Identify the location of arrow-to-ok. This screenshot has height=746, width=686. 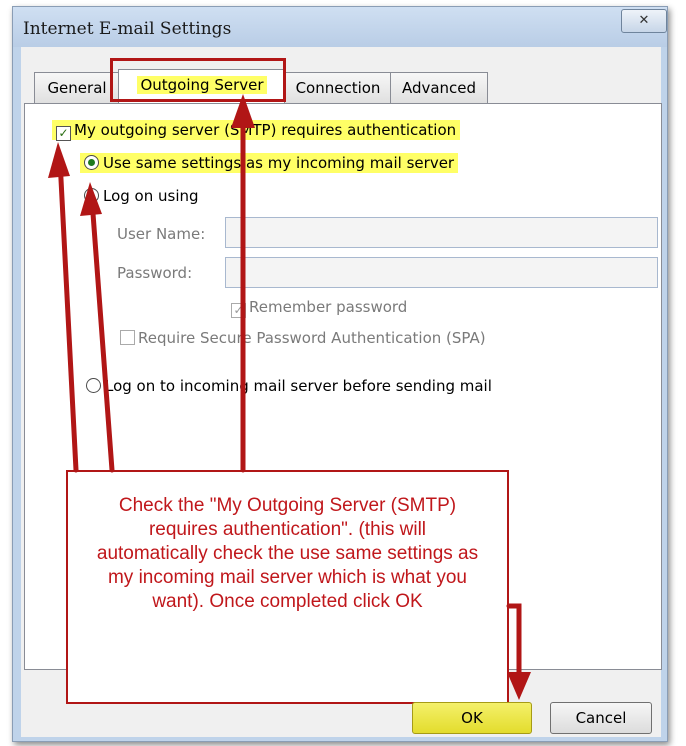
(514, 643).